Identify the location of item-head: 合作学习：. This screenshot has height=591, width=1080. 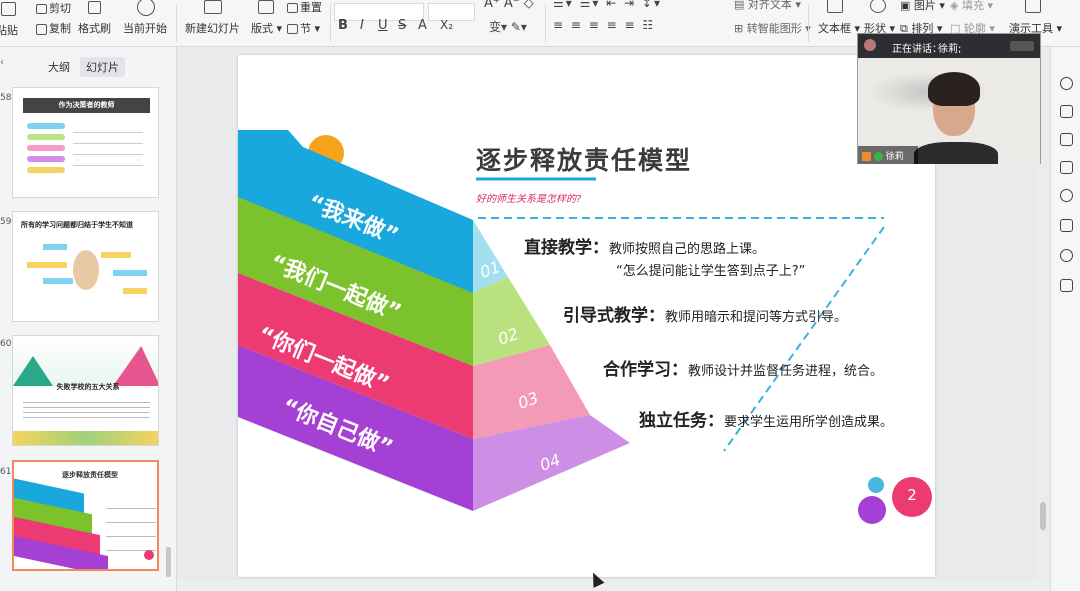
(645, 370).